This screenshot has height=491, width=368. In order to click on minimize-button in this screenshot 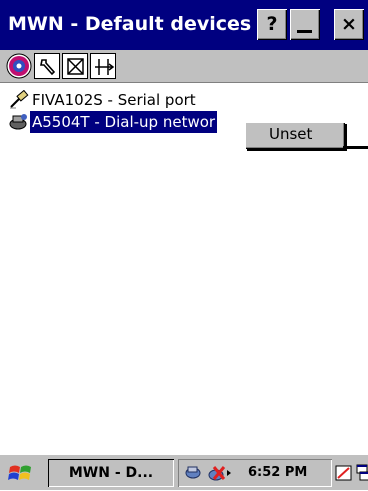, I will do `click(305, 24)`.